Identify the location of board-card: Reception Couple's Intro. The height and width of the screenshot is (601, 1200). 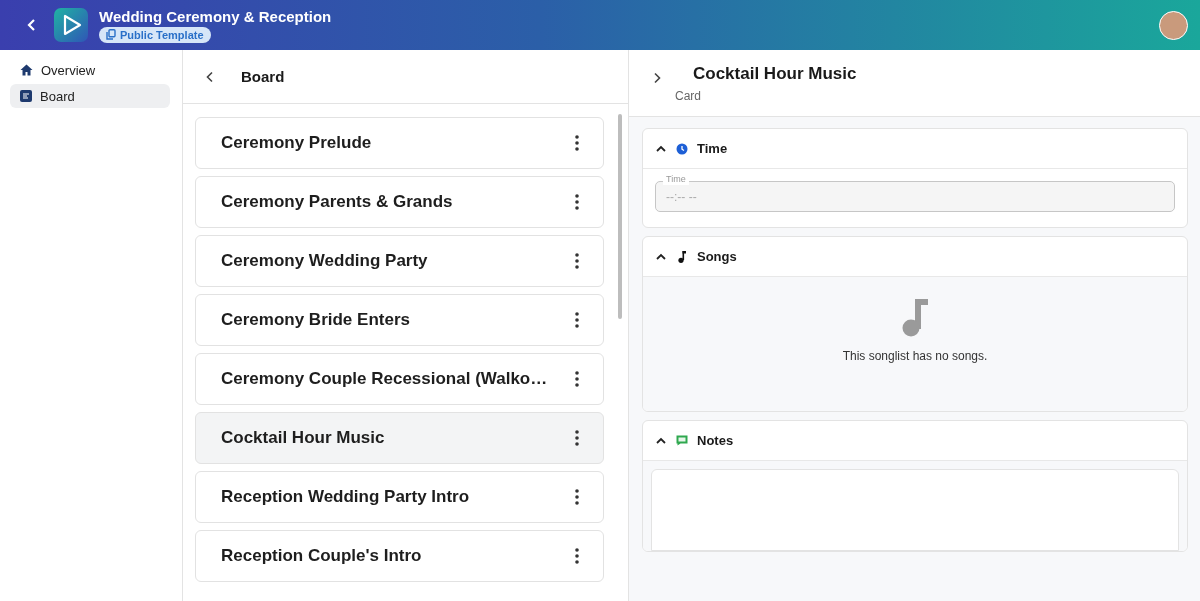
(399, 556).